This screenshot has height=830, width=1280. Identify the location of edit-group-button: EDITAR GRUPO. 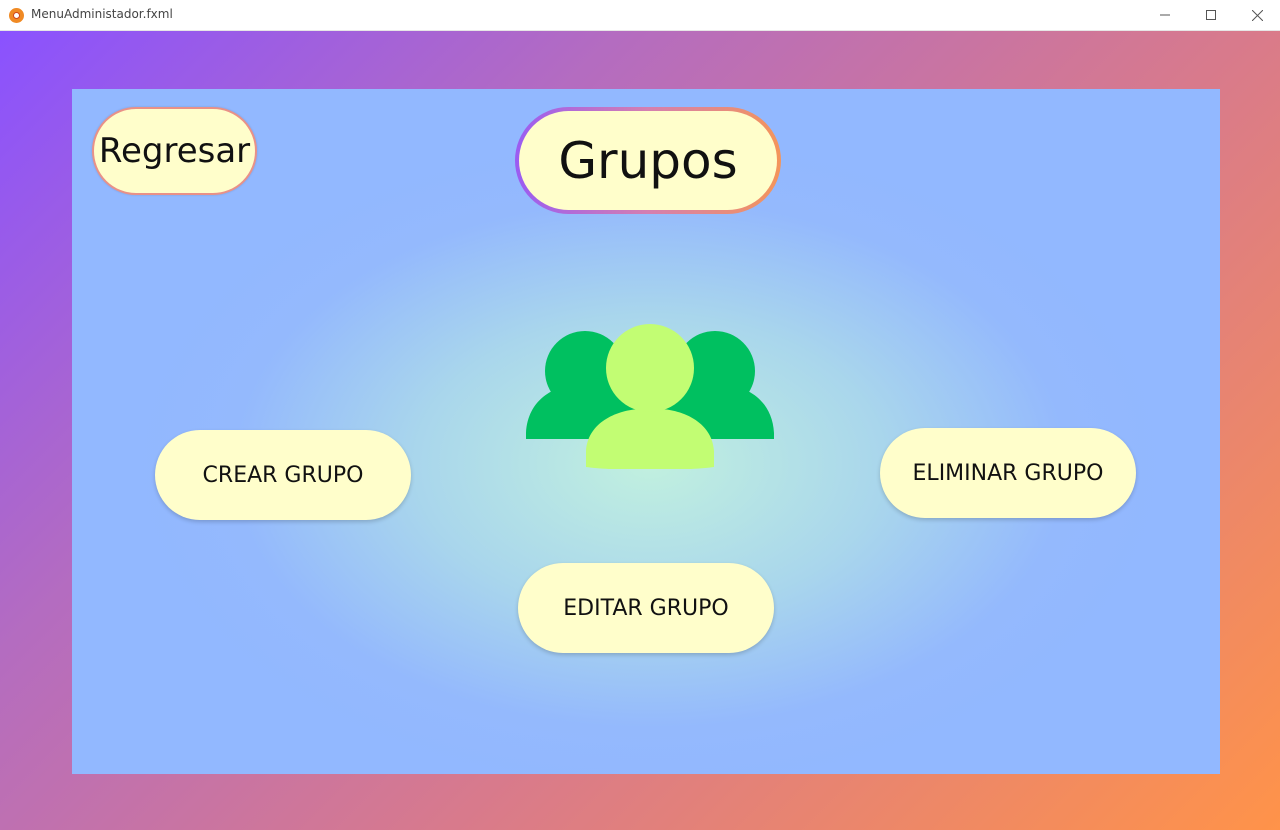
(646, 608).